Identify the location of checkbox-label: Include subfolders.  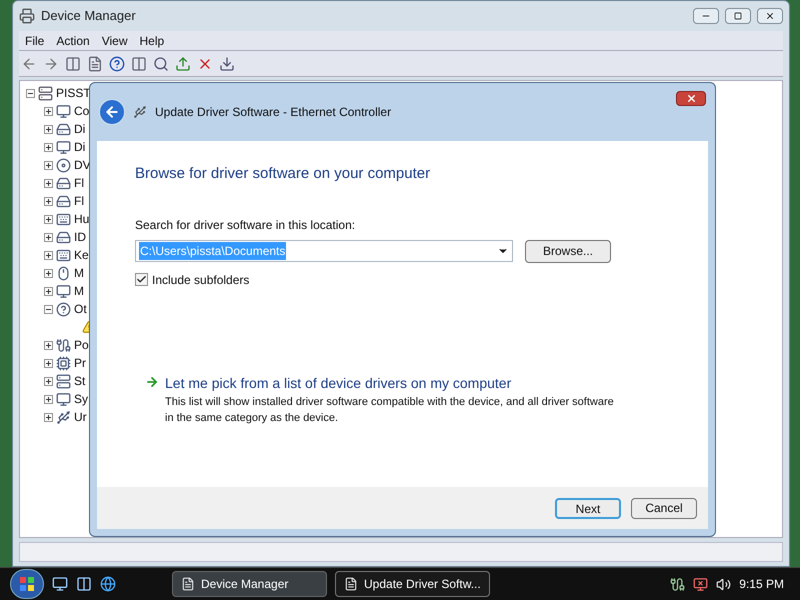
(201, 280).